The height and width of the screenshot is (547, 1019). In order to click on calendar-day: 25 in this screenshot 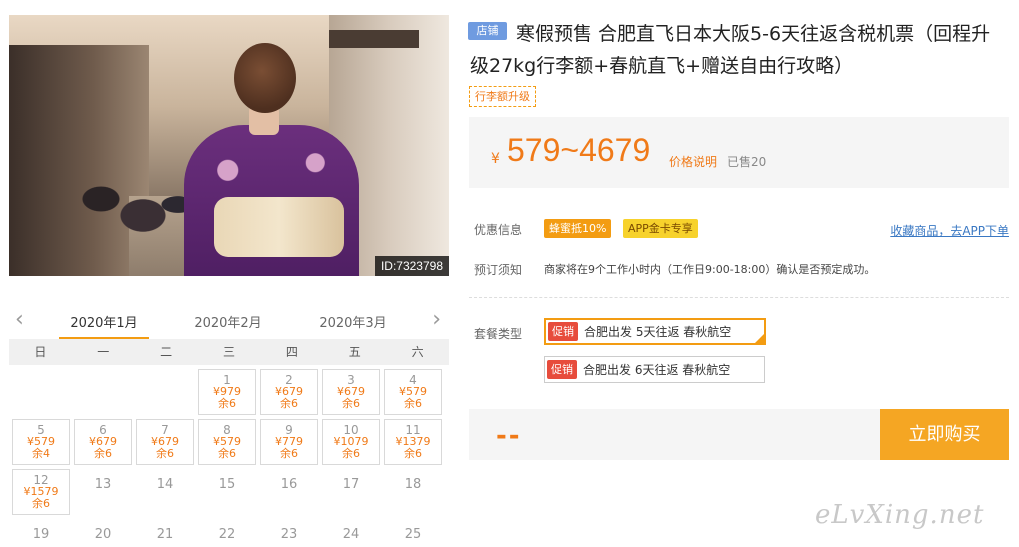, I will do `click(413, 533)`.